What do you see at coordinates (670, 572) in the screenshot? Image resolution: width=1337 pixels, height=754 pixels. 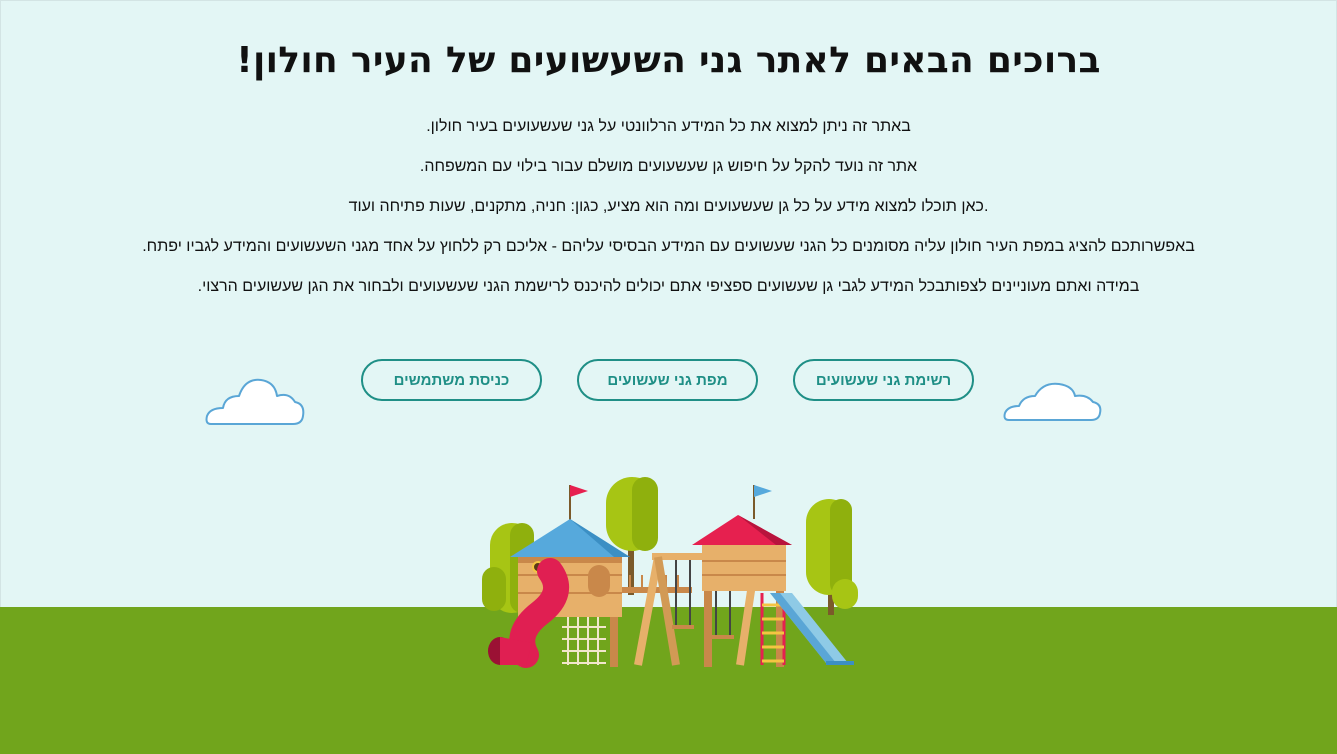 I see `playground-illustration` at bounding box center [670, 572].